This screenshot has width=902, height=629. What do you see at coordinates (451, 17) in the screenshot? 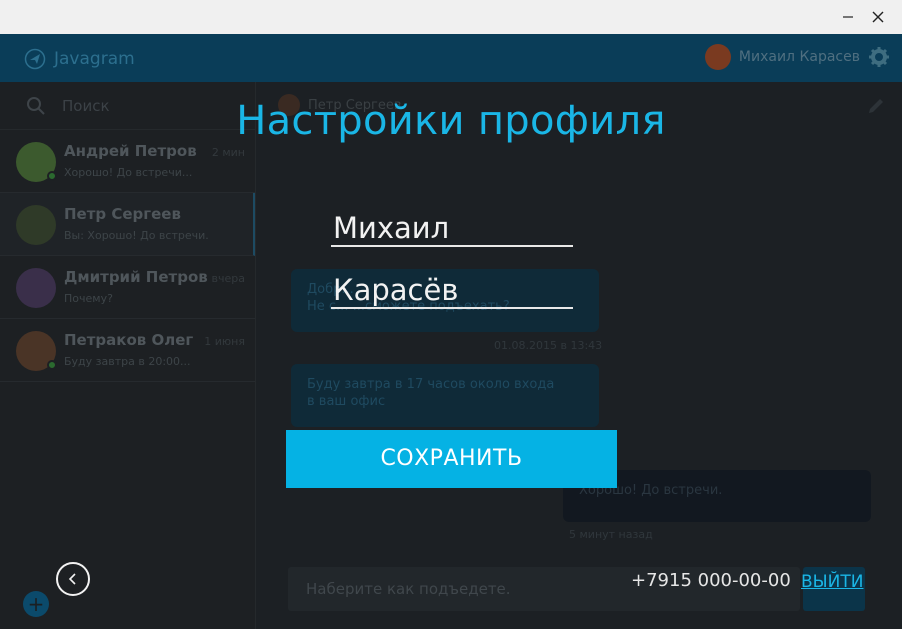
I see `window-titlebar` at bounding box center [451, 17].